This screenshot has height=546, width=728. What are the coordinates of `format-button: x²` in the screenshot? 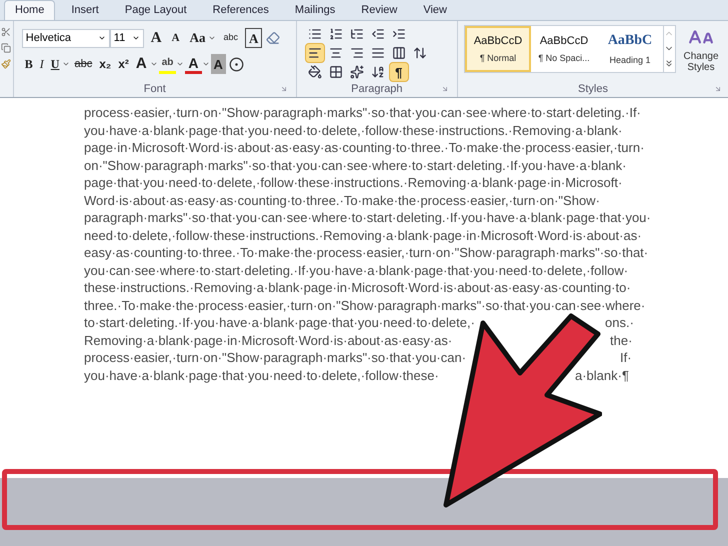 It's located at (123, 64).